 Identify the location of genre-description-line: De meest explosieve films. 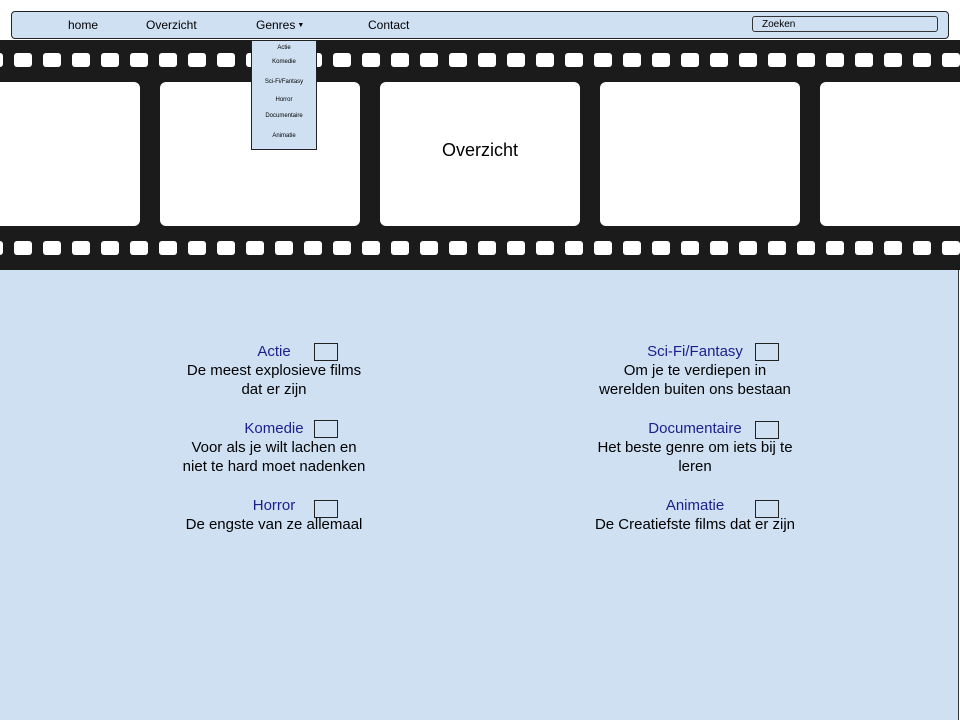
(274, 370).